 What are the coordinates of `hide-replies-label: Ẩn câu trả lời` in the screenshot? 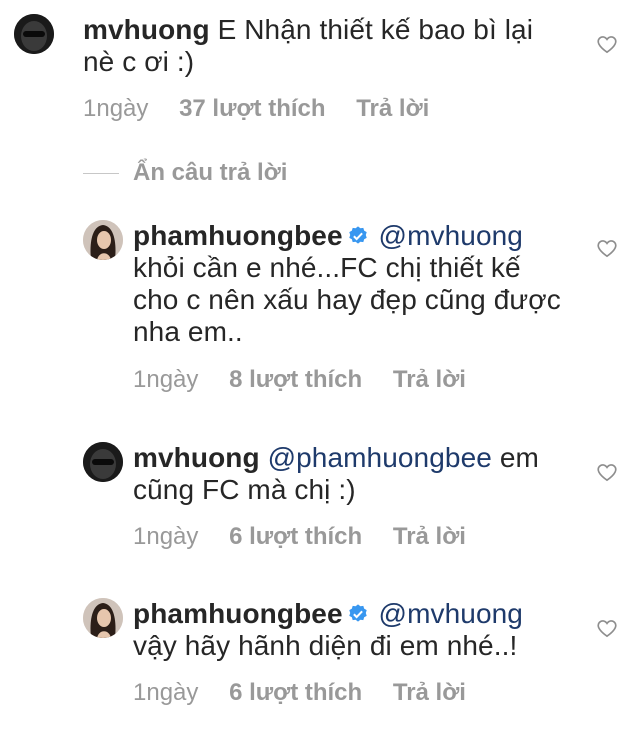 It's located at (210, 172).